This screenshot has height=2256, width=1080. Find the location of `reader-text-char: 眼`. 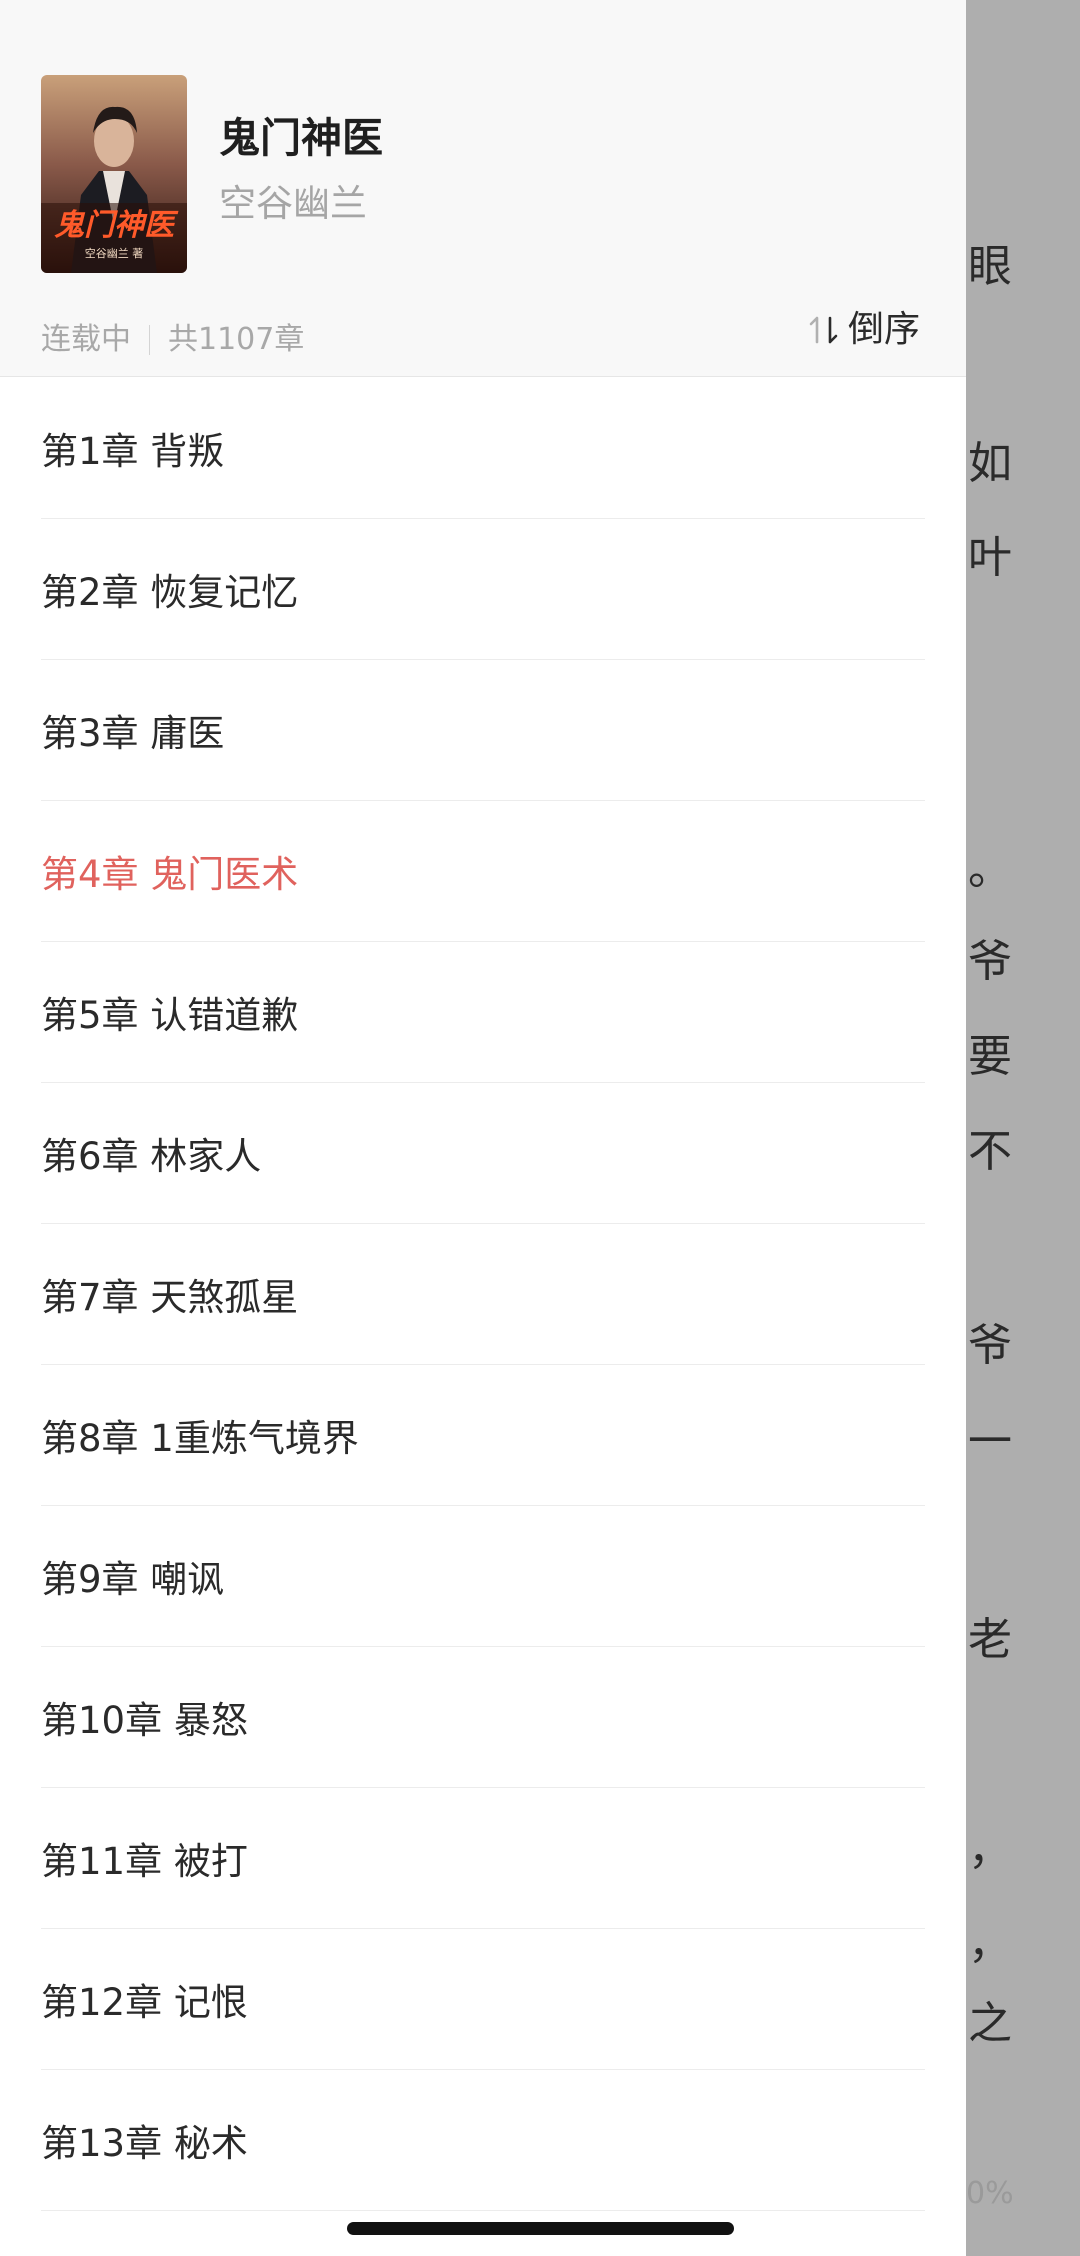

reader-text-char: 眼 is located at coordinates (990, 266).